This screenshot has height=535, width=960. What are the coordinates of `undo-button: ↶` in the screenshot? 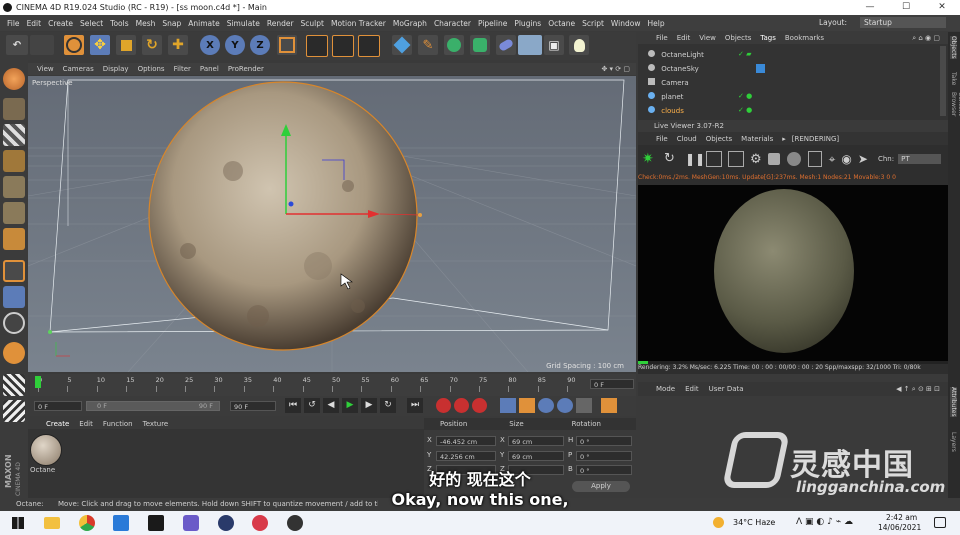 It's located at (17, 45).